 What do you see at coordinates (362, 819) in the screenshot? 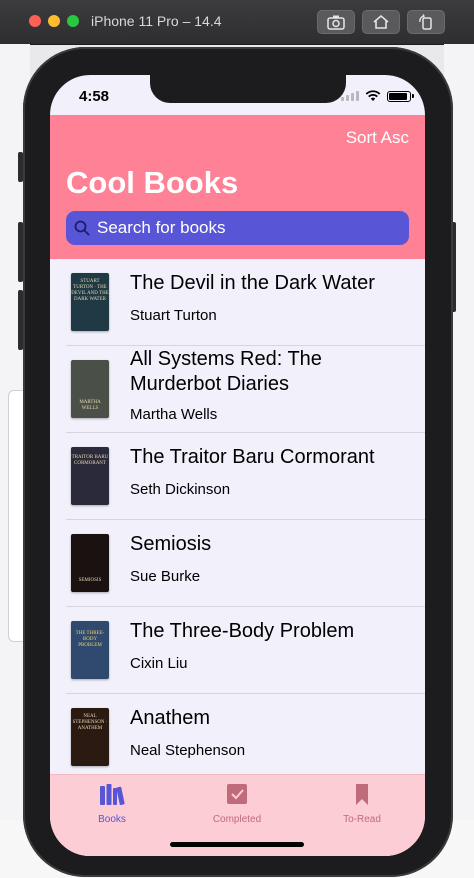
I see `tab-label: To-Read` at bounding box center [362, 819].